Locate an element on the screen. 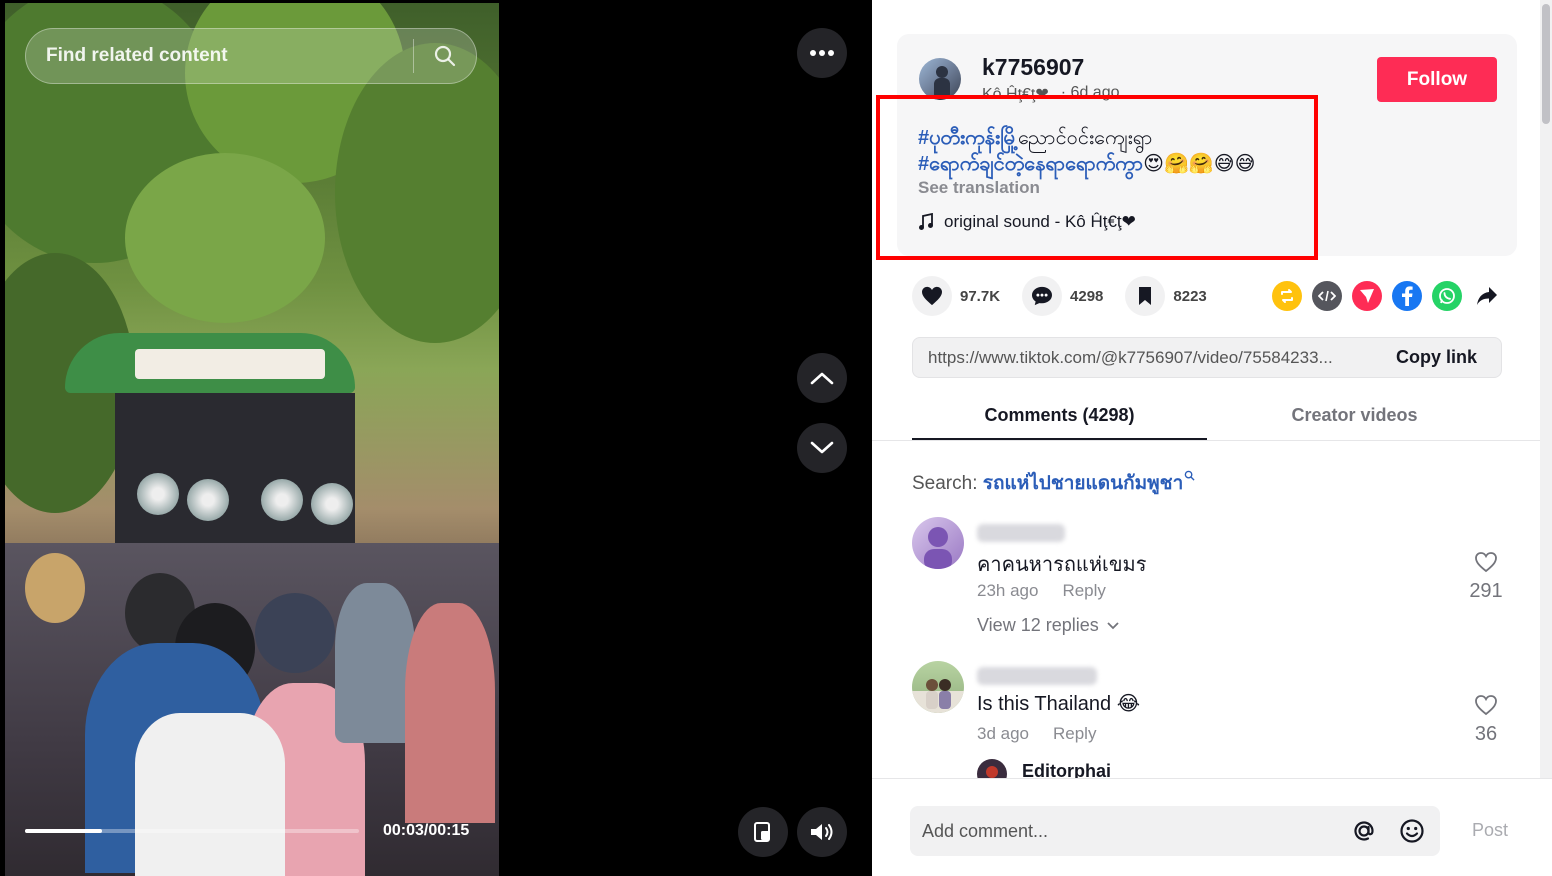  save-button: 8223 is located at coordinates (1166, 296).